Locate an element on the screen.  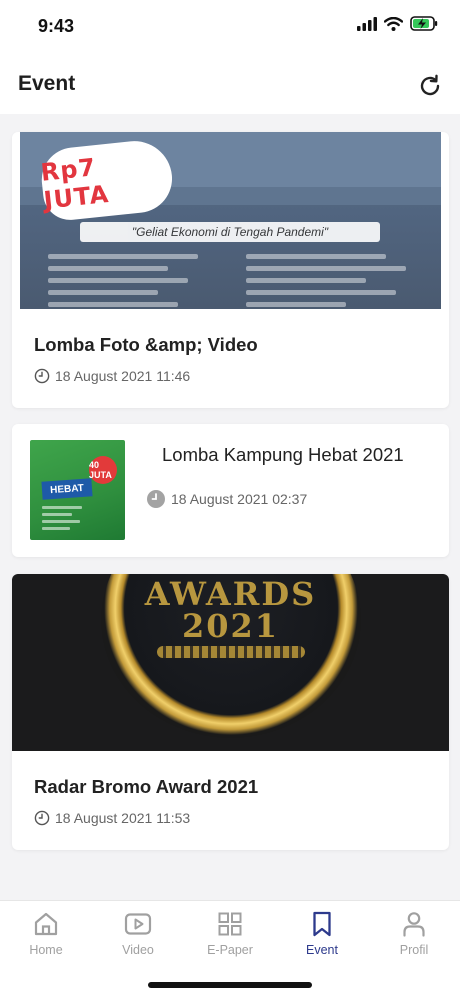
event-title: Lomba Kampung Hebat 2021 is located at coordinates (283, 454).